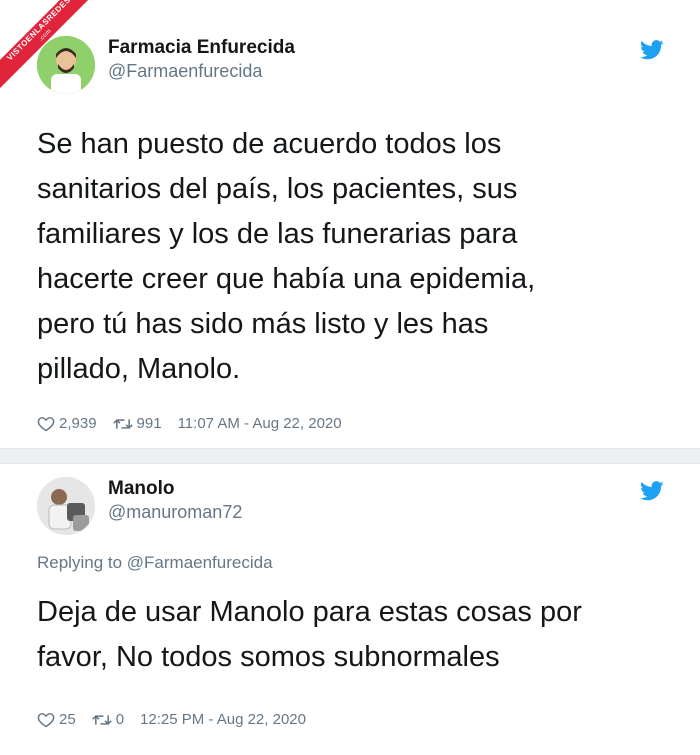 Image resolution: width=700 pixels, height=755 pixels. I want to click on like-button: 2,939, so click(67, 423).